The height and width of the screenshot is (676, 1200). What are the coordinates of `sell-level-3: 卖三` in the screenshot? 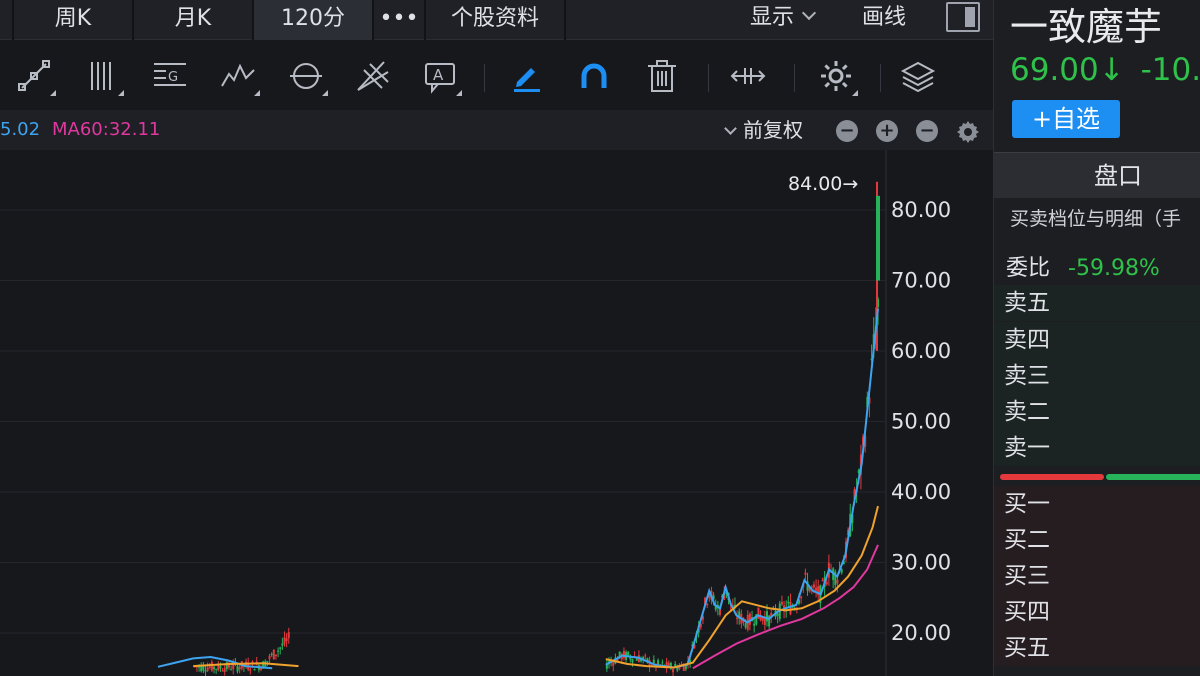 It's located at (1097, 376).